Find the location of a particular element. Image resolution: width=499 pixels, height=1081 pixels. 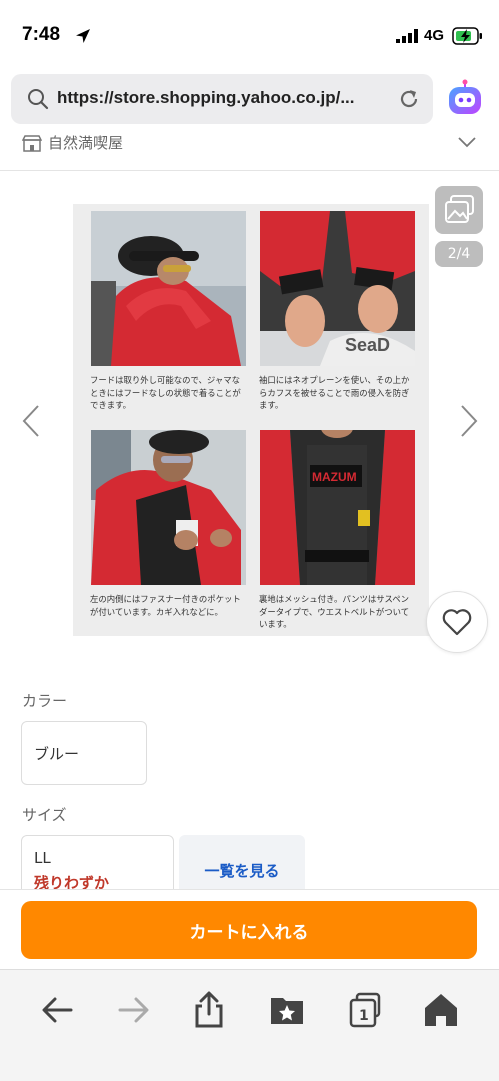

bookmarks-icon is located at coordinates (287, 1010).